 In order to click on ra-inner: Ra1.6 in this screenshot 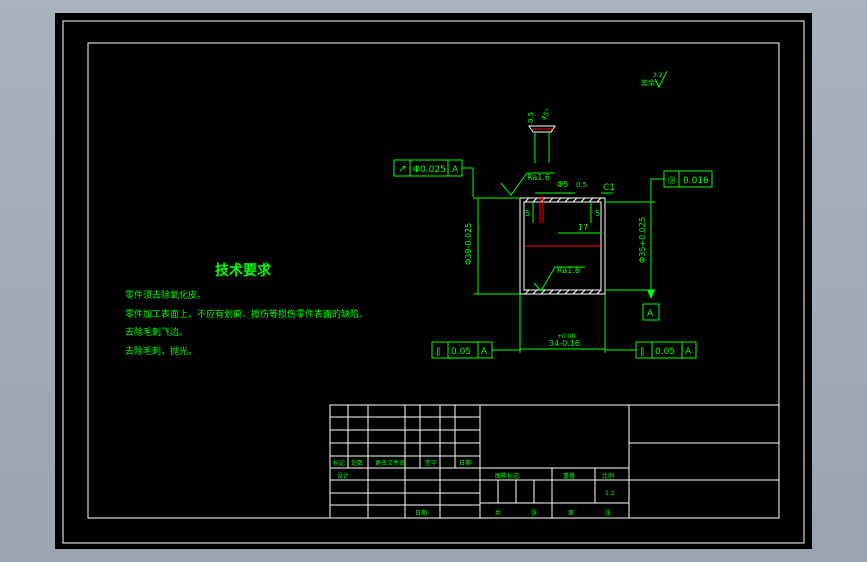, I will do `click(559, 279)`.